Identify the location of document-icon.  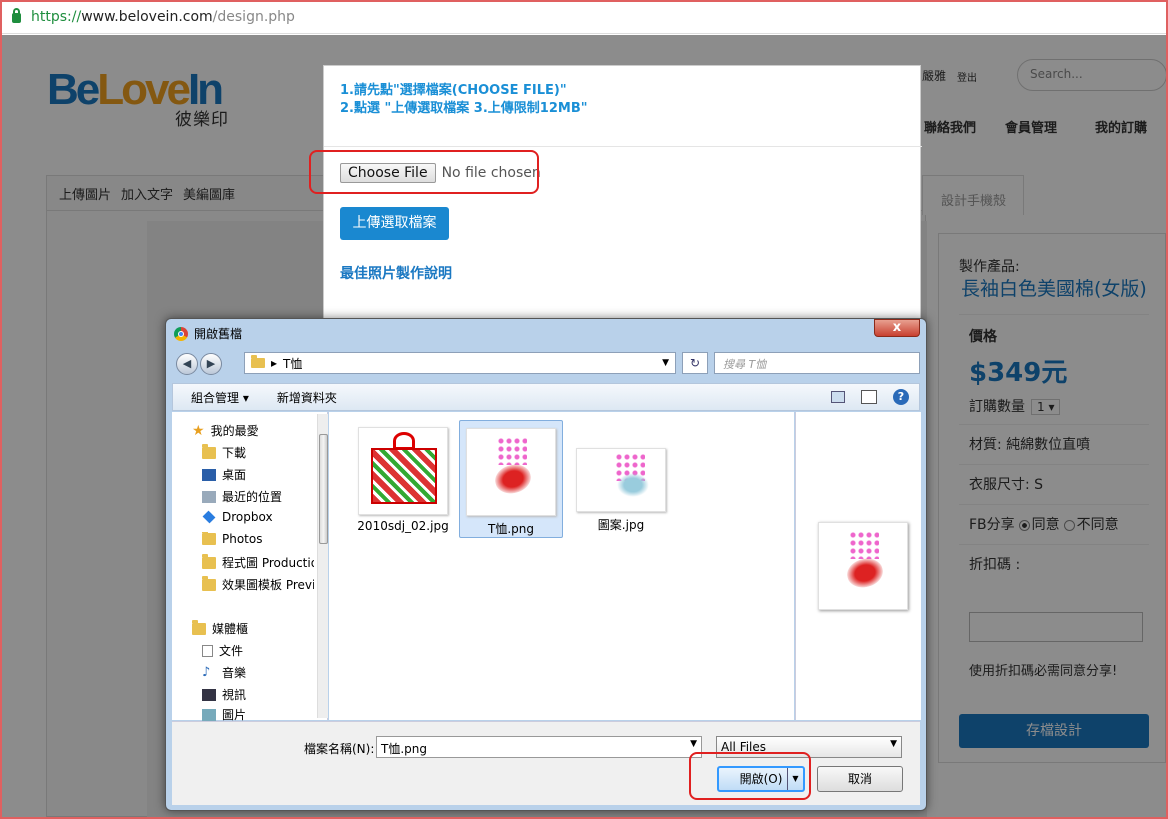
(207, 650).